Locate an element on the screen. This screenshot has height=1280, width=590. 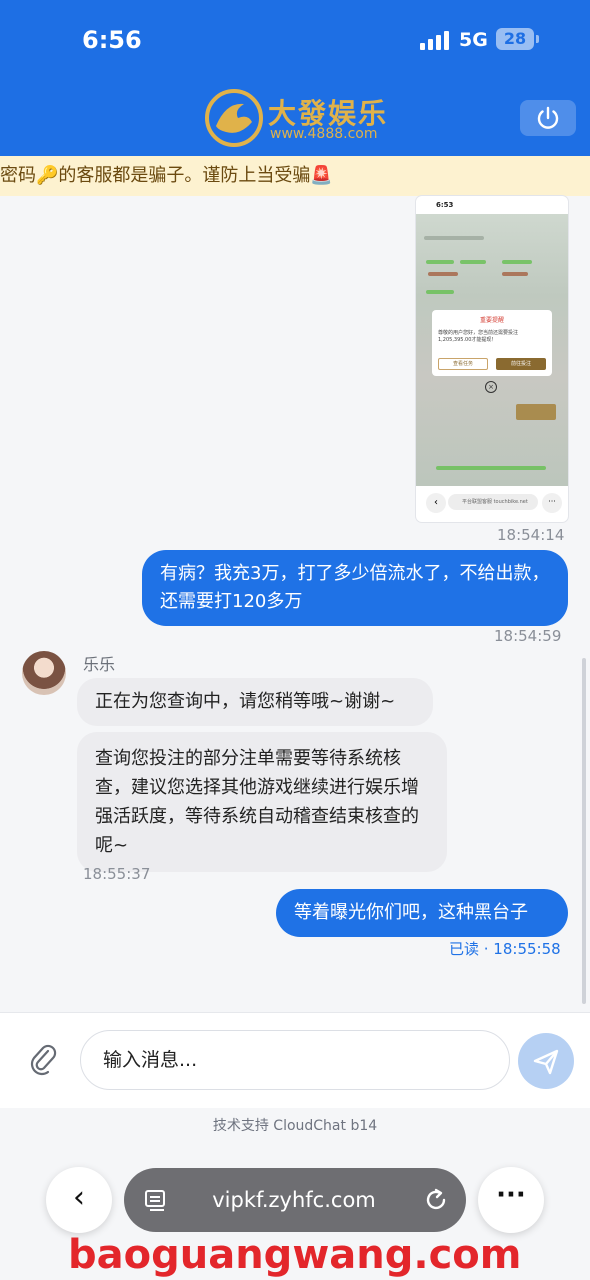
powered-by-footer: 技术支持 CloudChat b14 is located at coordinates (295, 1126).